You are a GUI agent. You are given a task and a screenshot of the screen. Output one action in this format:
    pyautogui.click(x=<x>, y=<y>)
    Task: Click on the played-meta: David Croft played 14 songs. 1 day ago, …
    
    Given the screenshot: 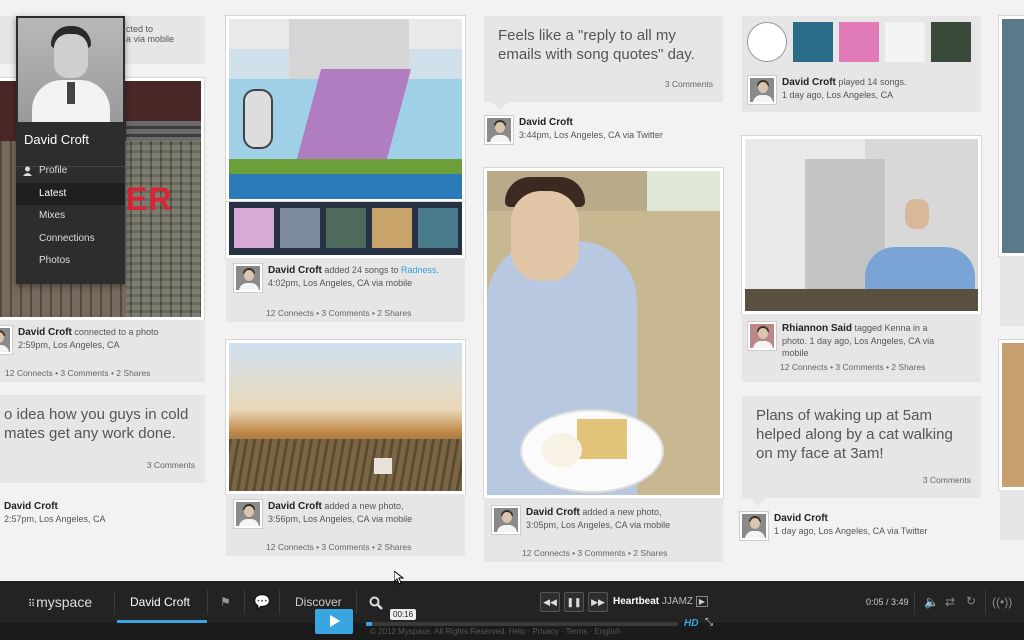 What is the action you would take?
    pyautogui.click(x=827, y=90)
    